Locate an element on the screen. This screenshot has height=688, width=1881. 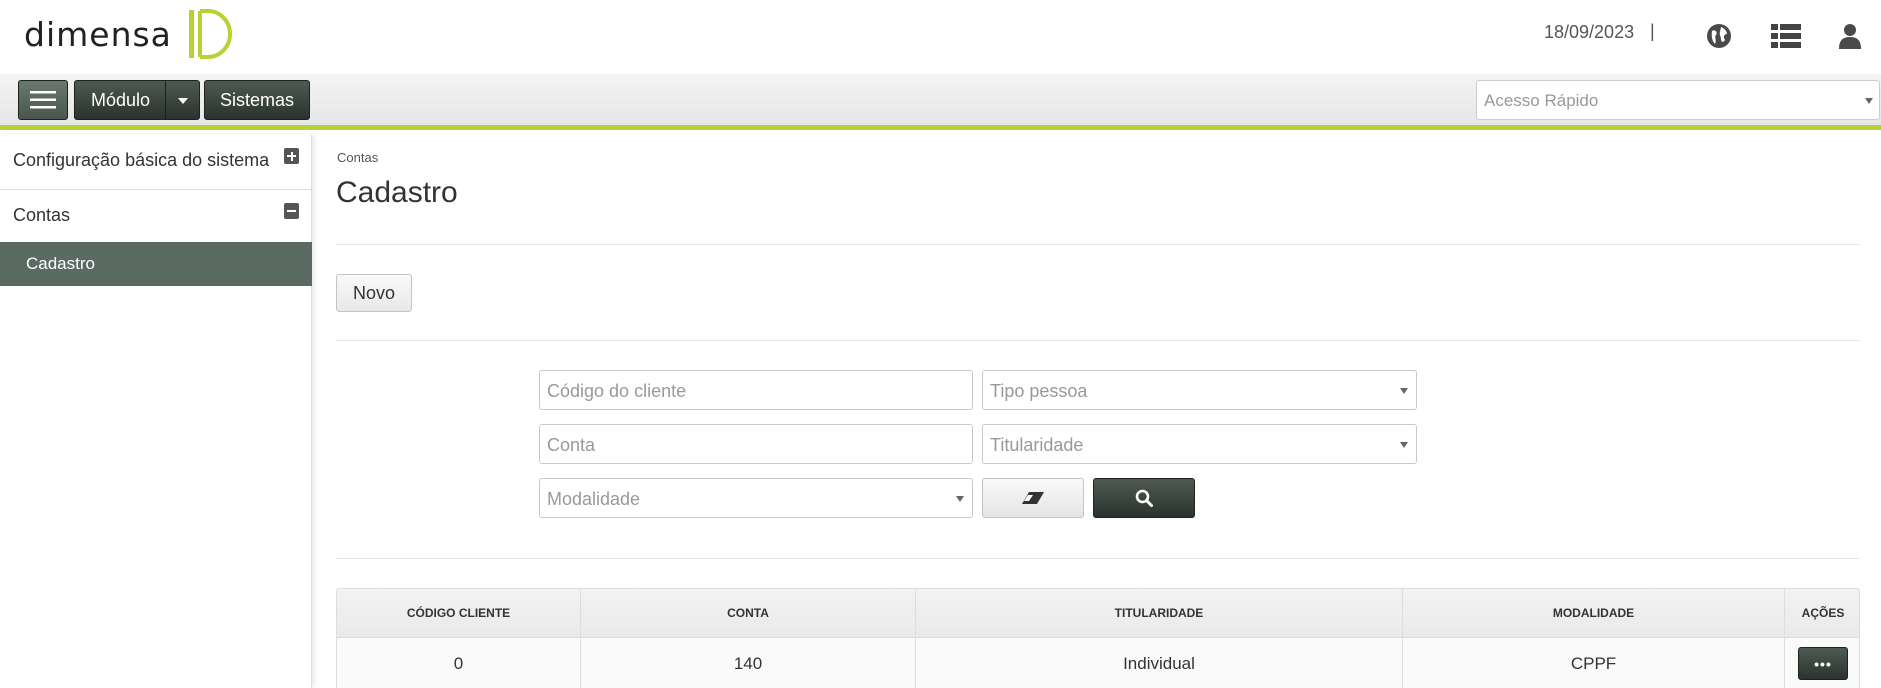
column-header: AÇÕES is located at coordinates (1823, 613).